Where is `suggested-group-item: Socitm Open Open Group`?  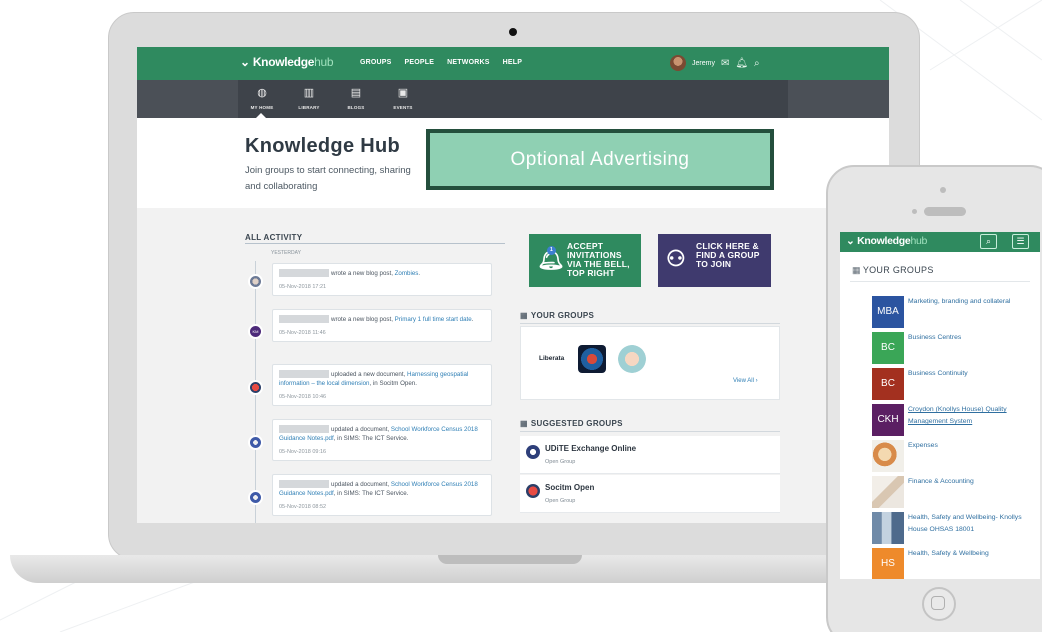
suggested-group-item: Socitm Open Open Group is located at coordinates (650, 494).